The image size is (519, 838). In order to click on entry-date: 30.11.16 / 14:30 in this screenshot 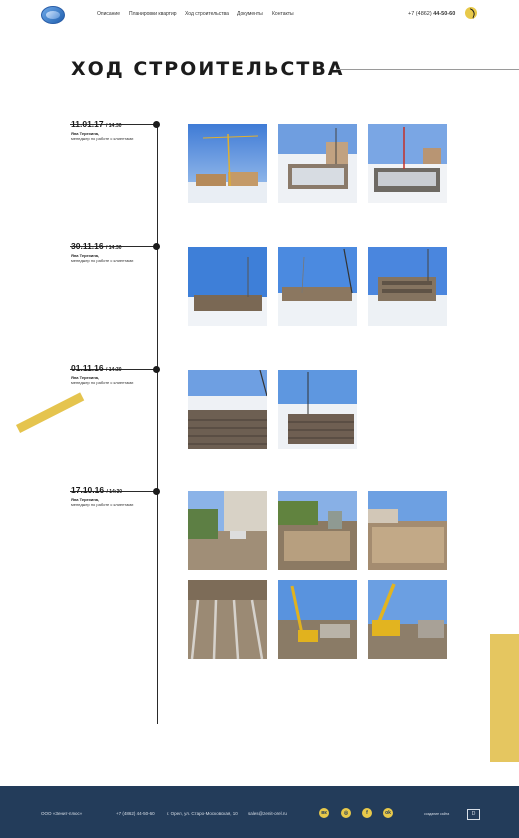, I will do `click(96, 246)`.